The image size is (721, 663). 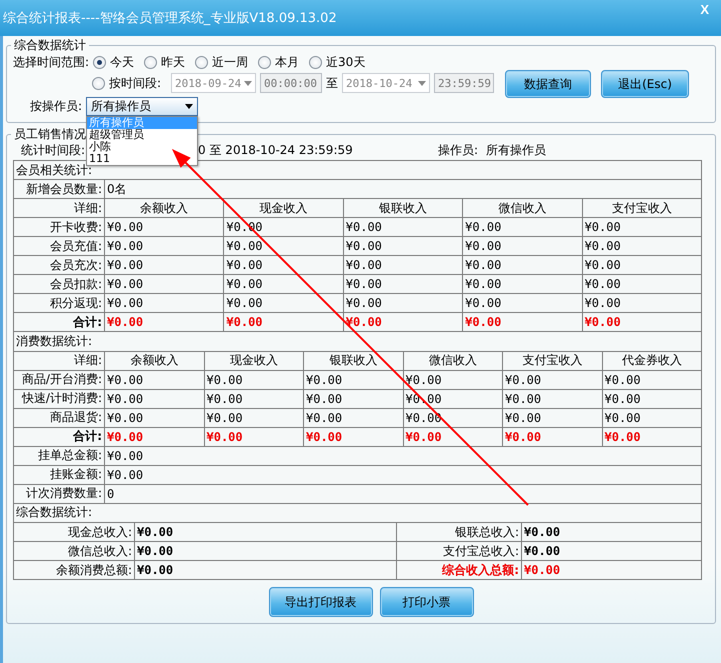 What do you see at coordinates (337, 62) in the screenshot?
I see `radio-button: 近30天` at bounding box center [337, 62].